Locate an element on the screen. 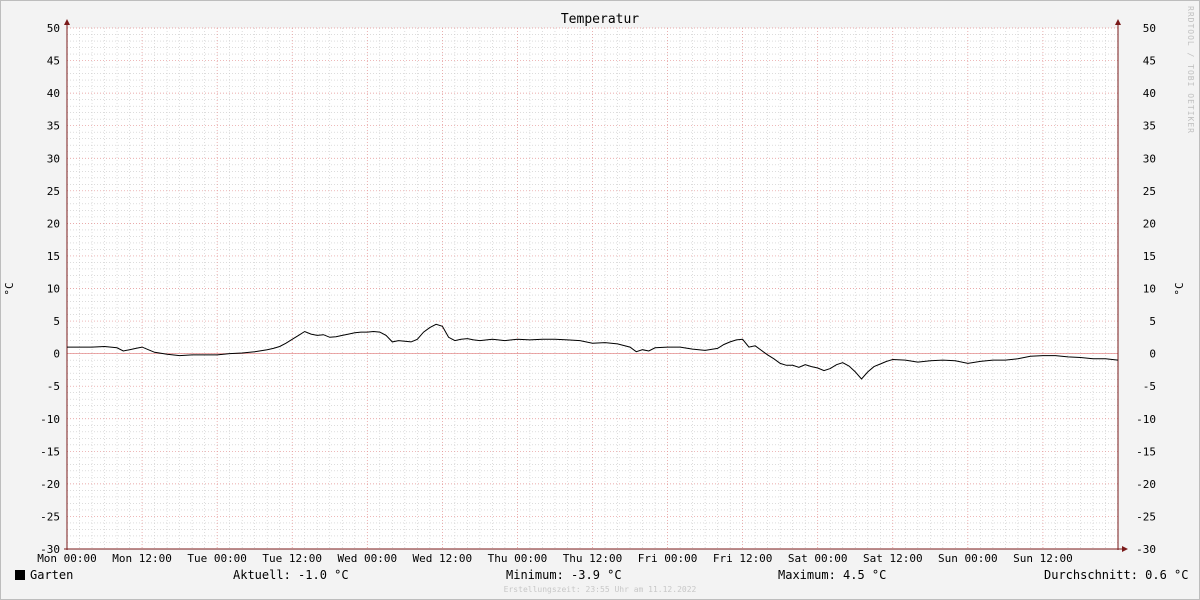 This screenshot has height=600, width=1200. y-tick-labels-right: 50454035302520151050-5-10-15-20-25-30 is located at coordinates (1146, 289).